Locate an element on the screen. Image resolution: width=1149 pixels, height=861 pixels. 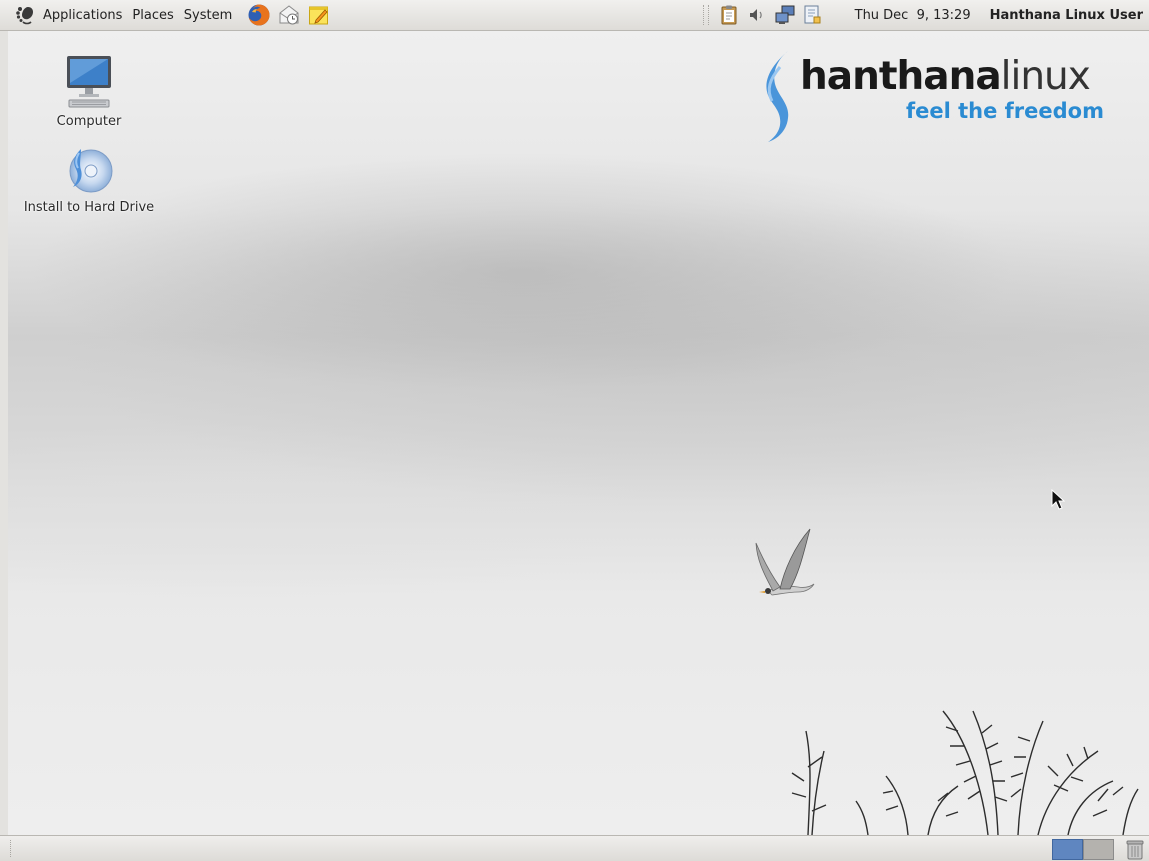
notes-icon is located at coordinates (319, 15).